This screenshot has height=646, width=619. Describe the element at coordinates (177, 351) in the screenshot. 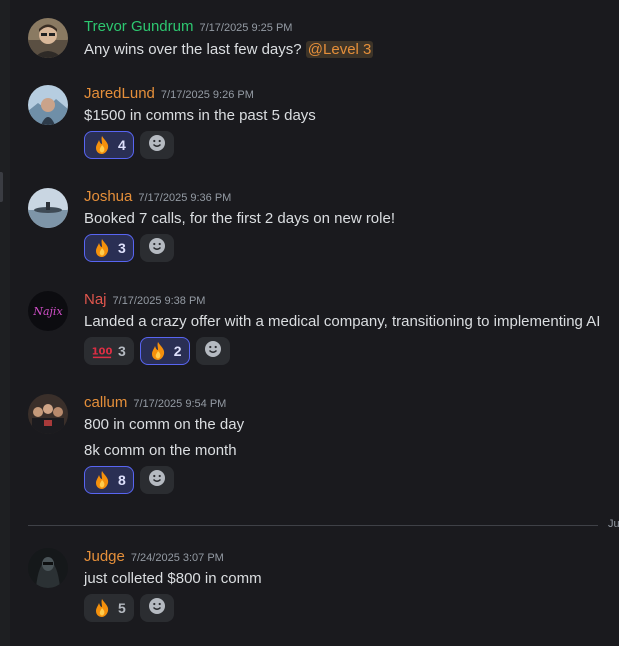

I see `reaction-count: 2` at that location.